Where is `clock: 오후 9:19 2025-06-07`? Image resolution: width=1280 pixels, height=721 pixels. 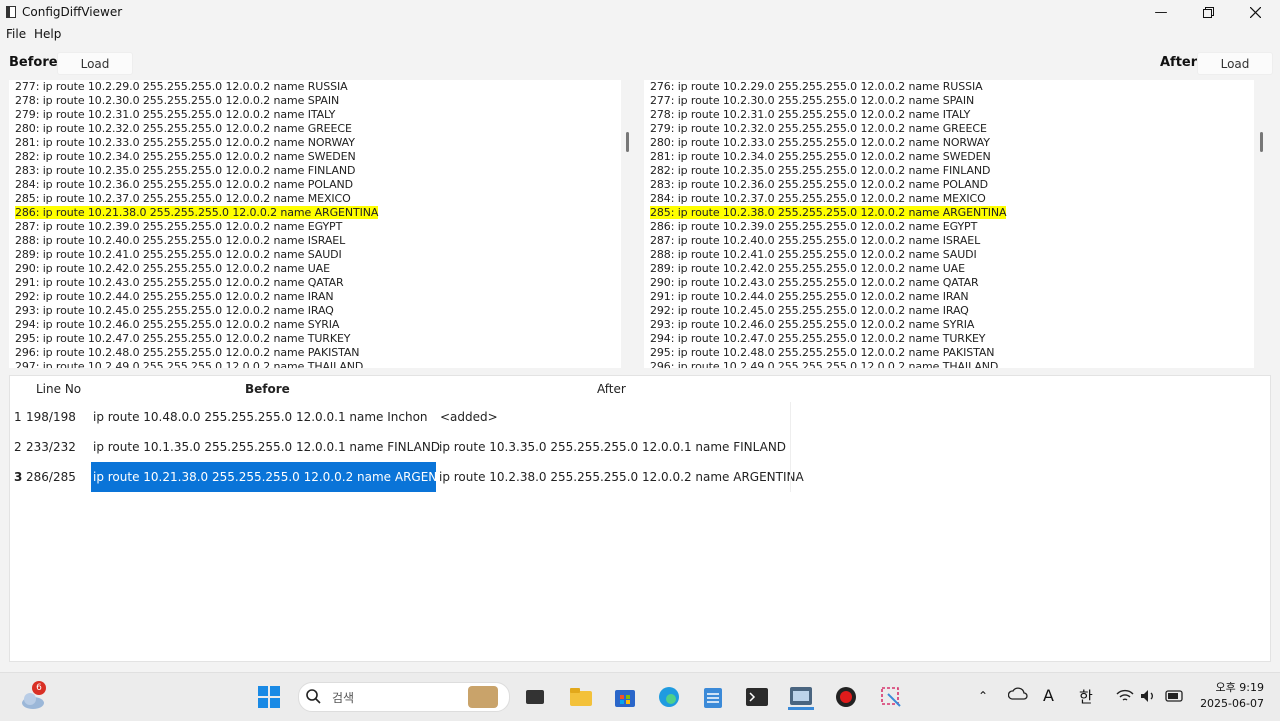
clock: 오후 9:19 2025-06-07 is located at coordinates (1230, 696).